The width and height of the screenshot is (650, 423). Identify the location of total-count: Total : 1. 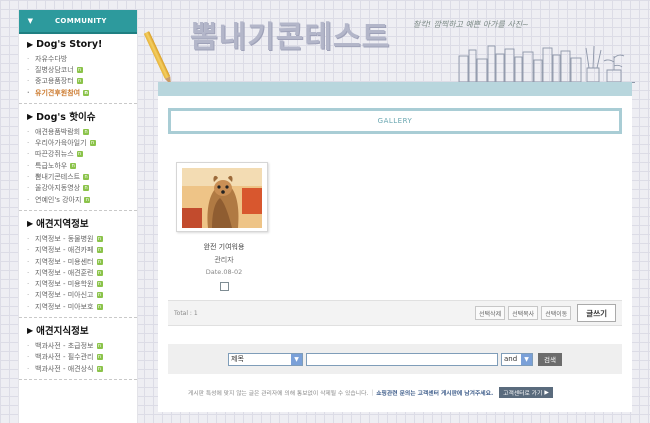
(186, 313).